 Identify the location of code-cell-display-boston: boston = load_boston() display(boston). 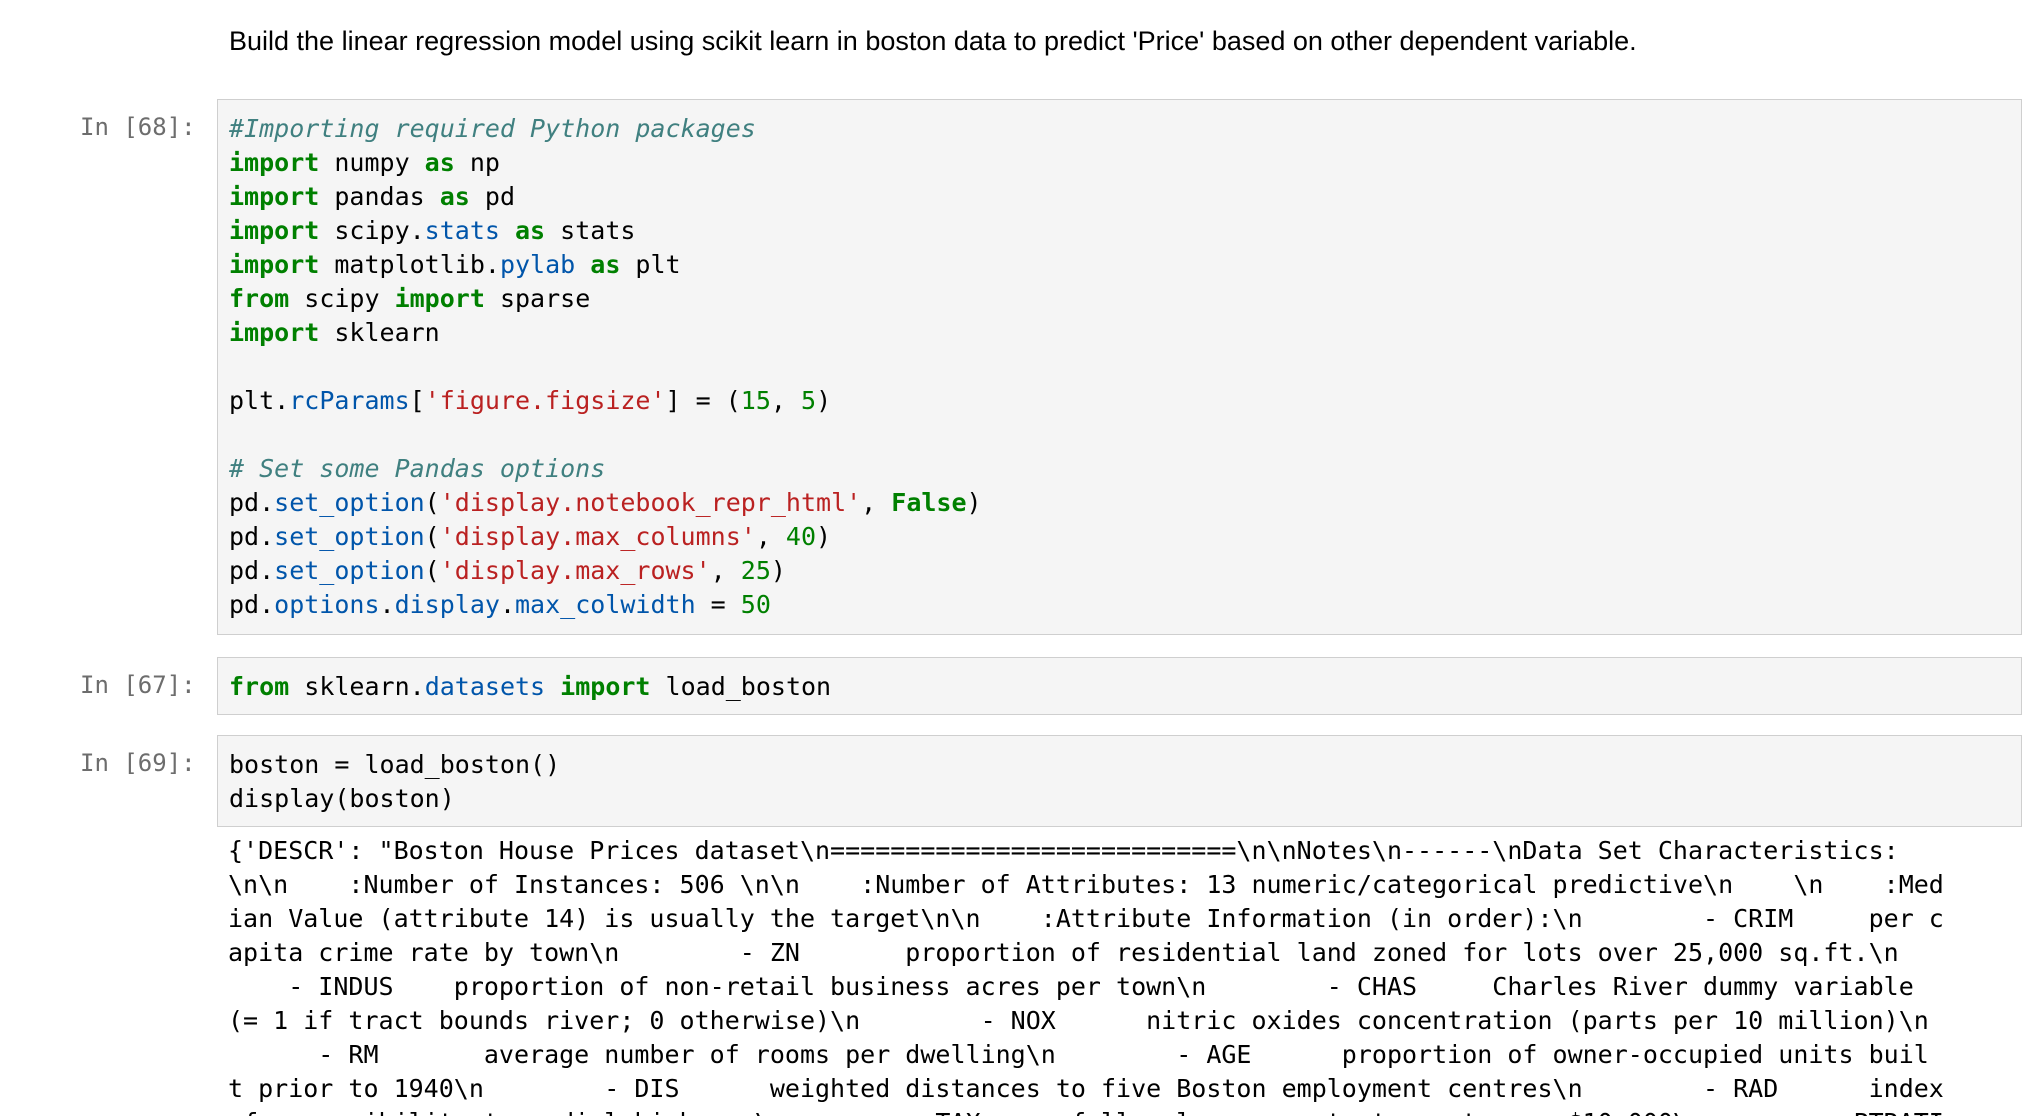
(1119, 781).